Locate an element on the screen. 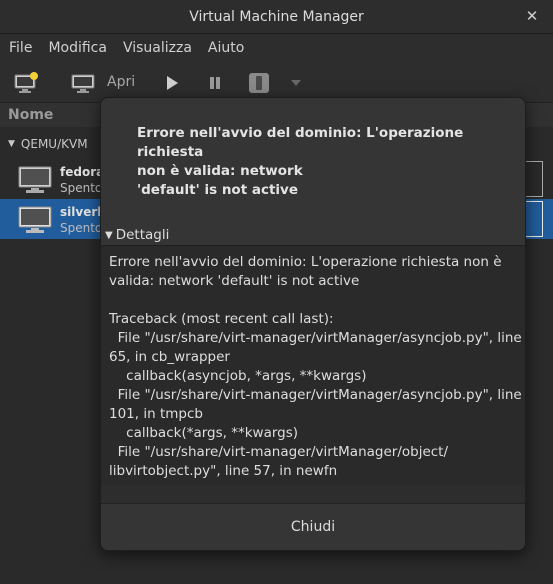 The height and width of the screenshot is (584, 553). pause-button is located at coordinates (215, 83).